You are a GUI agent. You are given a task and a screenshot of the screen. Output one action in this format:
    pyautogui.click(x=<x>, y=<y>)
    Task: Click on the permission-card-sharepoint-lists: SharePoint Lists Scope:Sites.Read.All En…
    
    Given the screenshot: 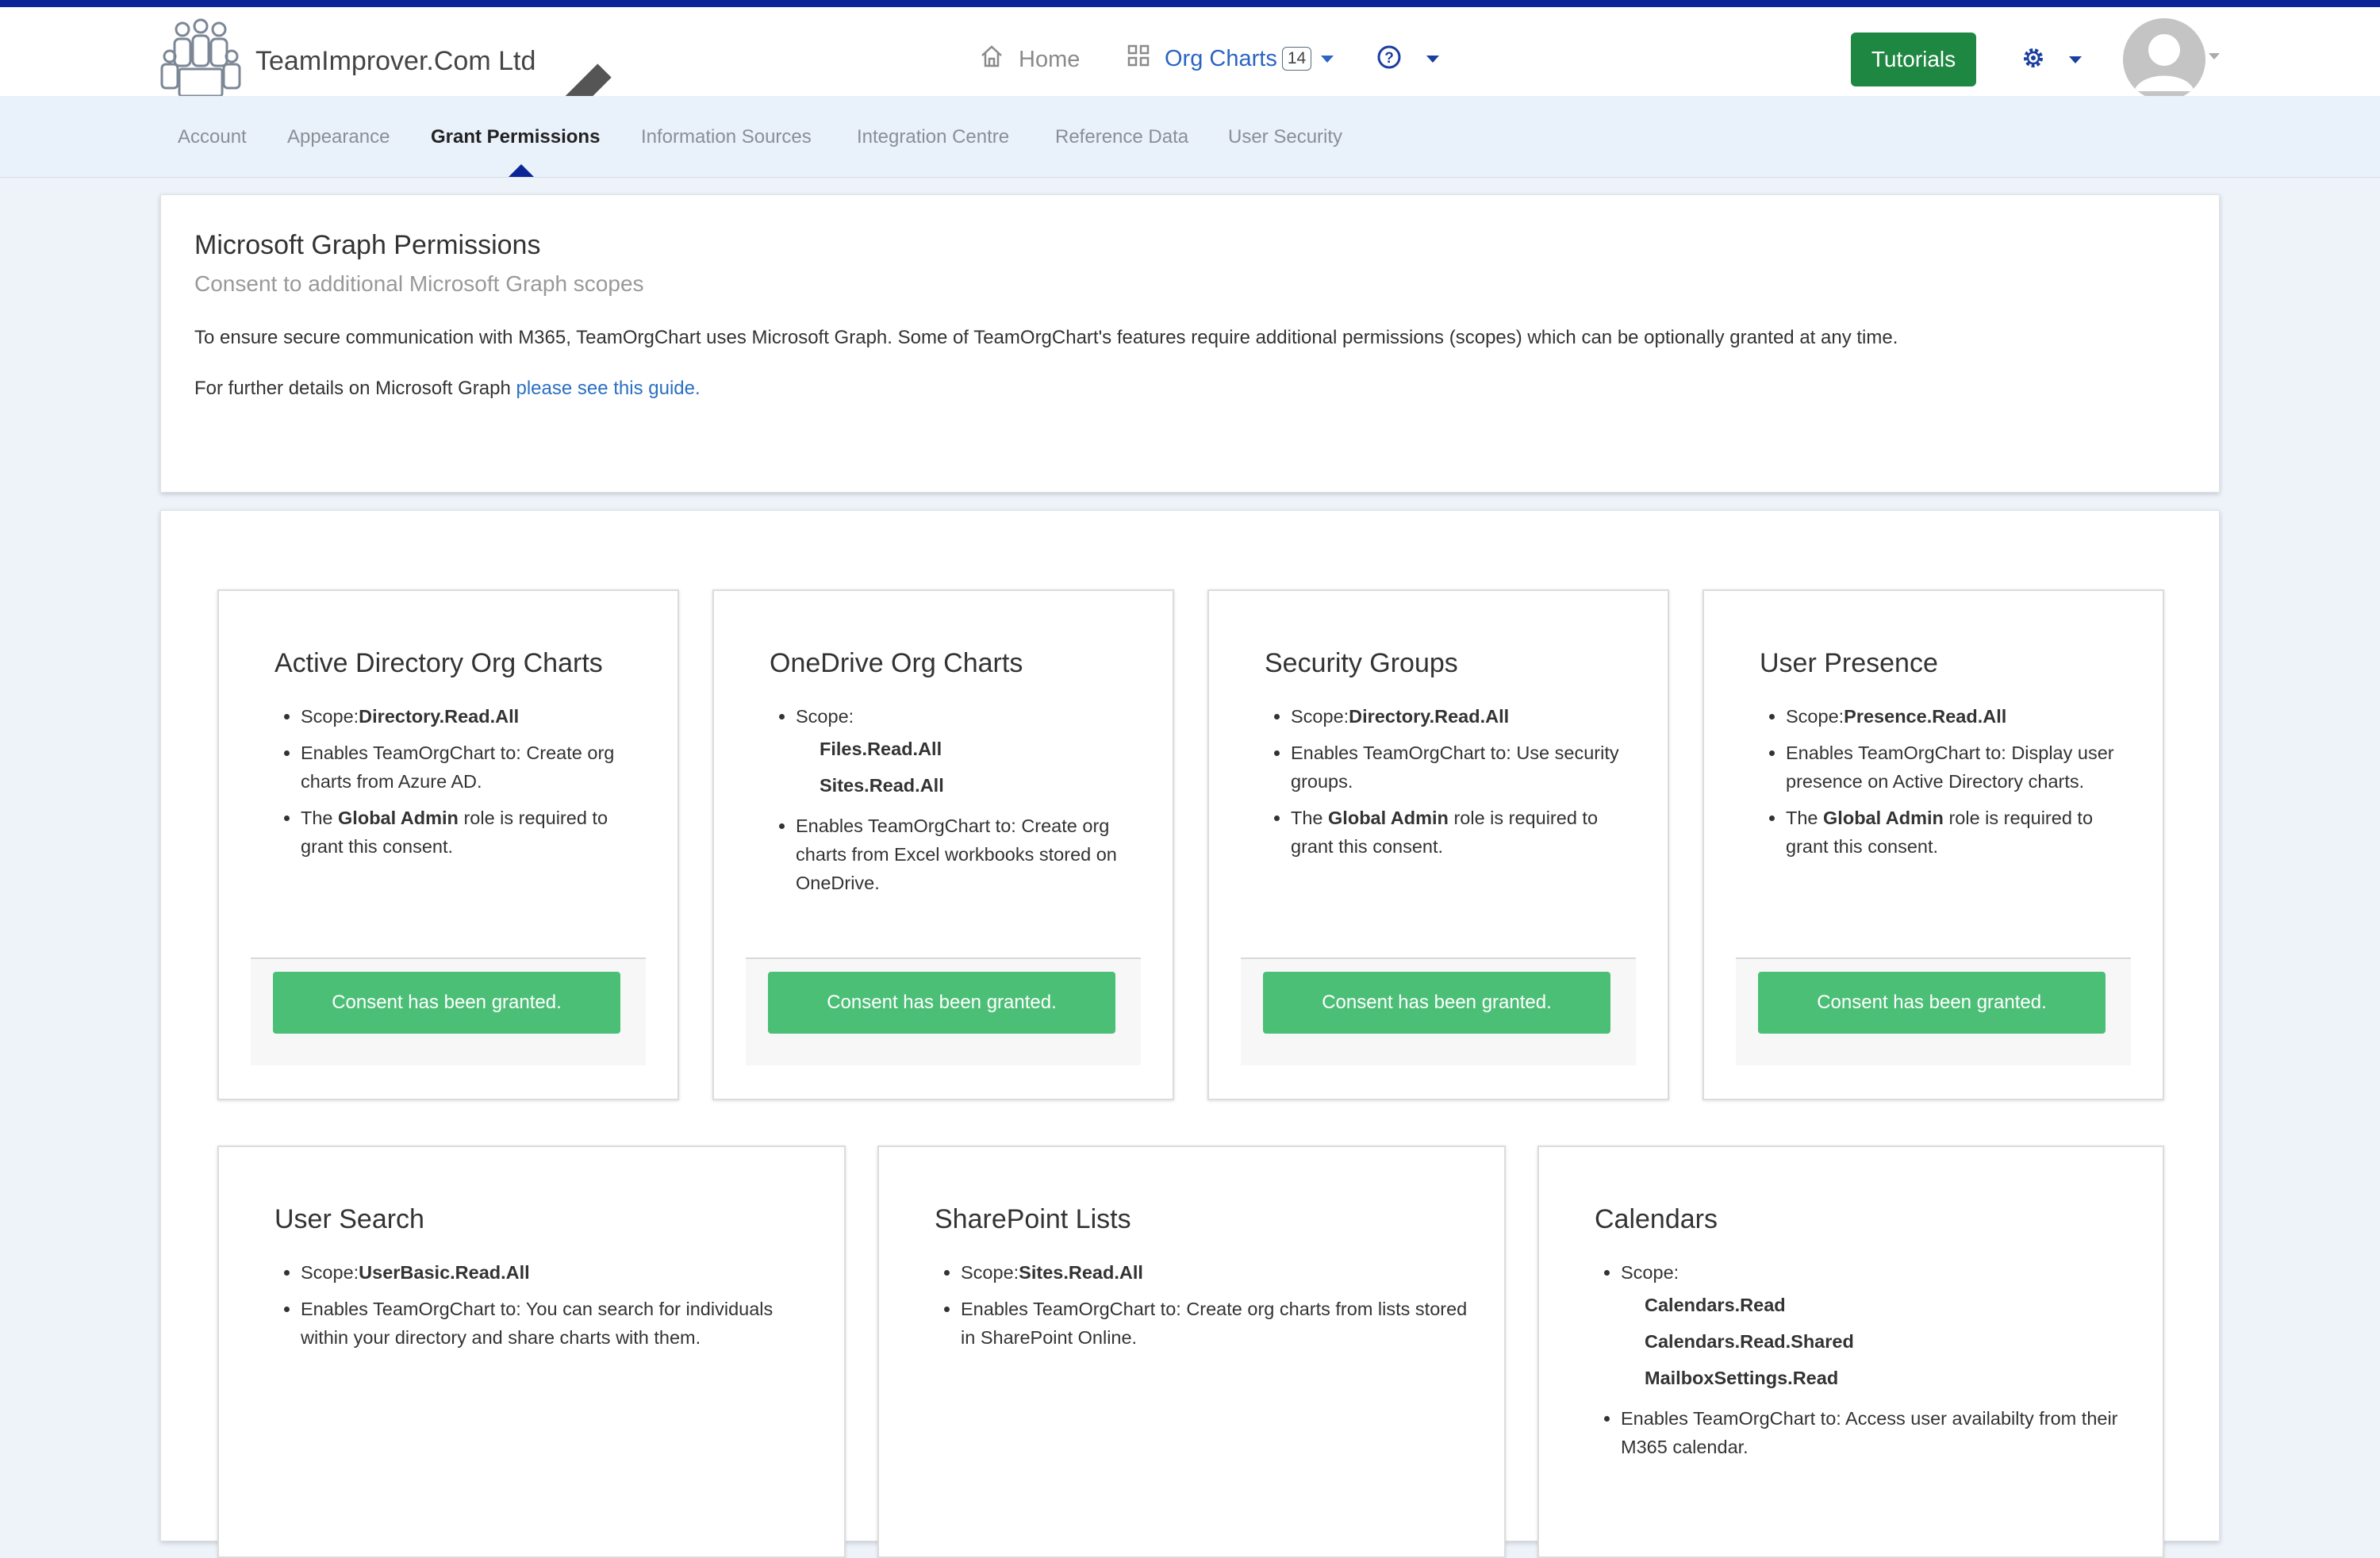 What is the action you would take?
    pyautogui.click(x=1191, y=1351)
    